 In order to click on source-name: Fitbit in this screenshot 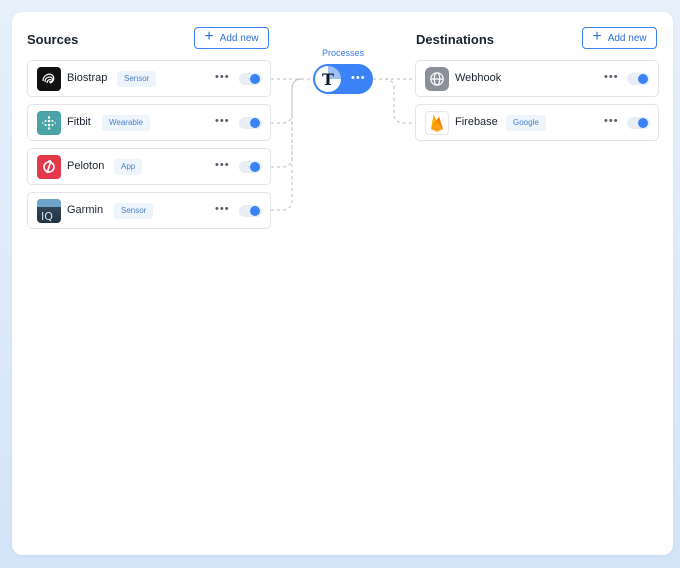, I will do `click(79, 122)`.